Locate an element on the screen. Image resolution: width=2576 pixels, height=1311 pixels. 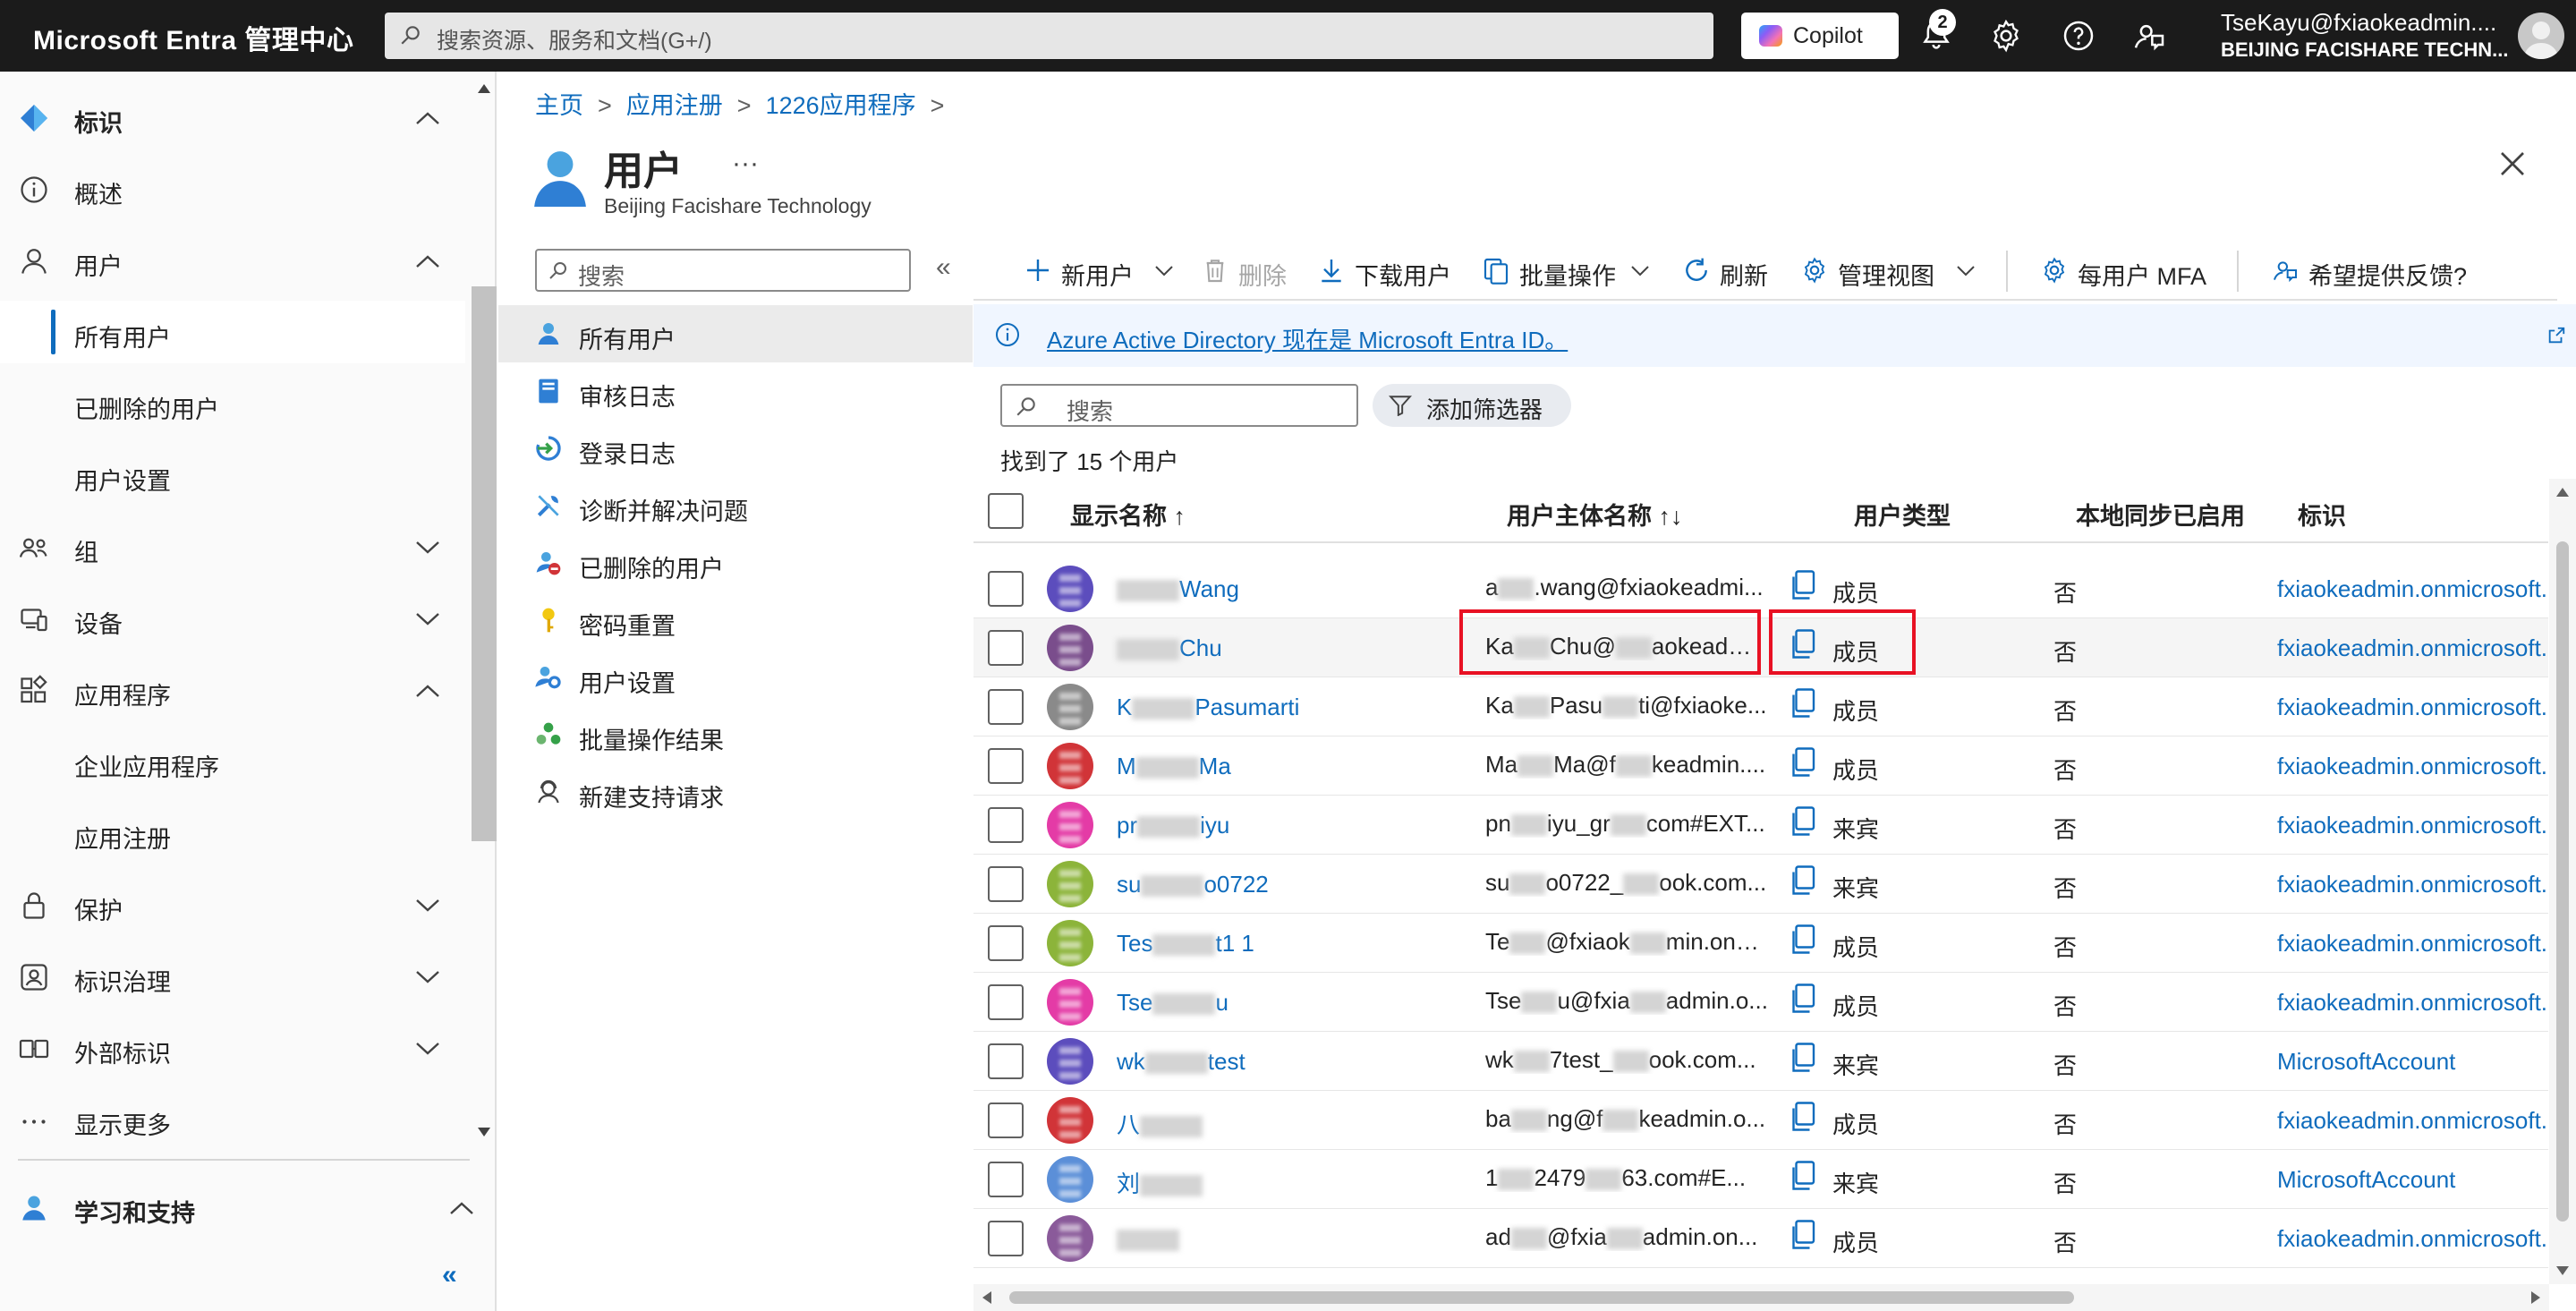
table-horizontal-scrollbar is located at coordinates (1761, 1297).